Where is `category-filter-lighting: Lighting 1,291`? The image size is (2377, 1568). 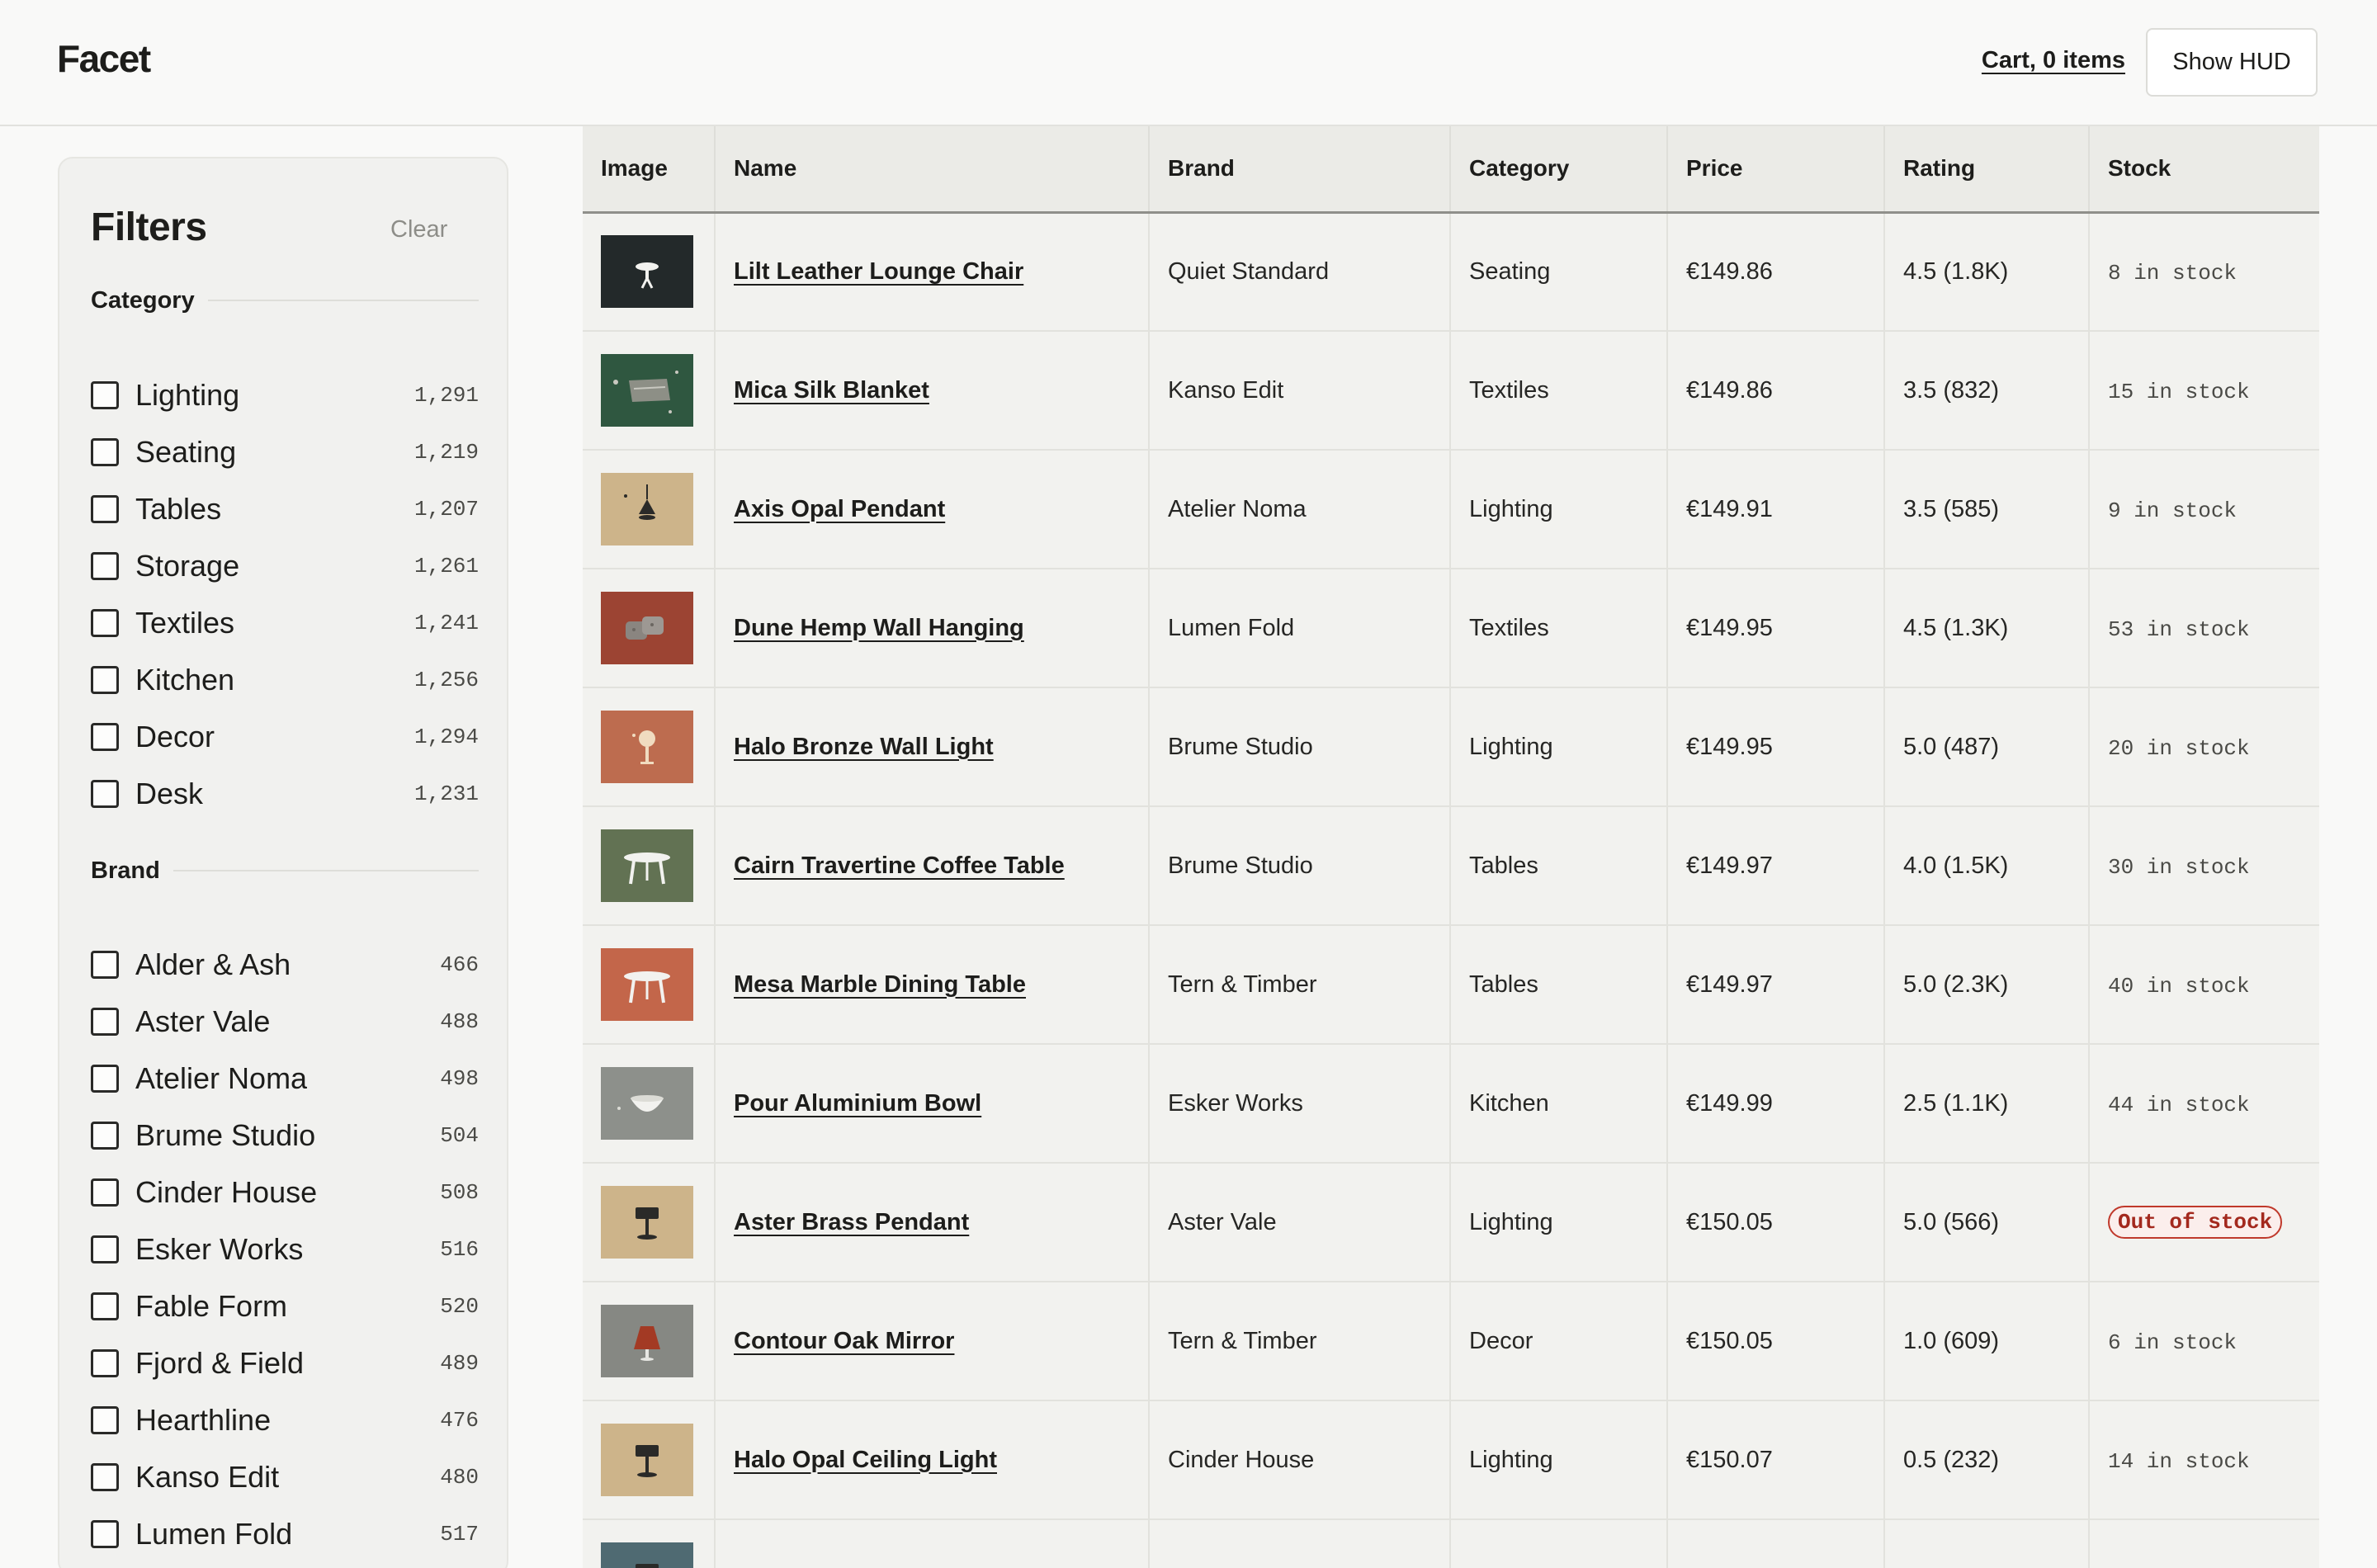
category-filter-lighting: Lighting 1,291 is located at coordinates (285, 394).